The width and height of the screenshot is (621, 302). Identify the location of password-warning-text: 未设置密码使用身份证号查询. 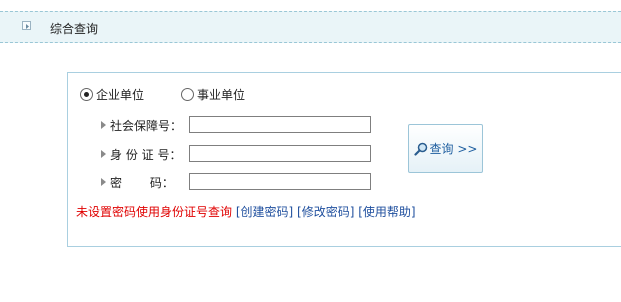
(154, 212).